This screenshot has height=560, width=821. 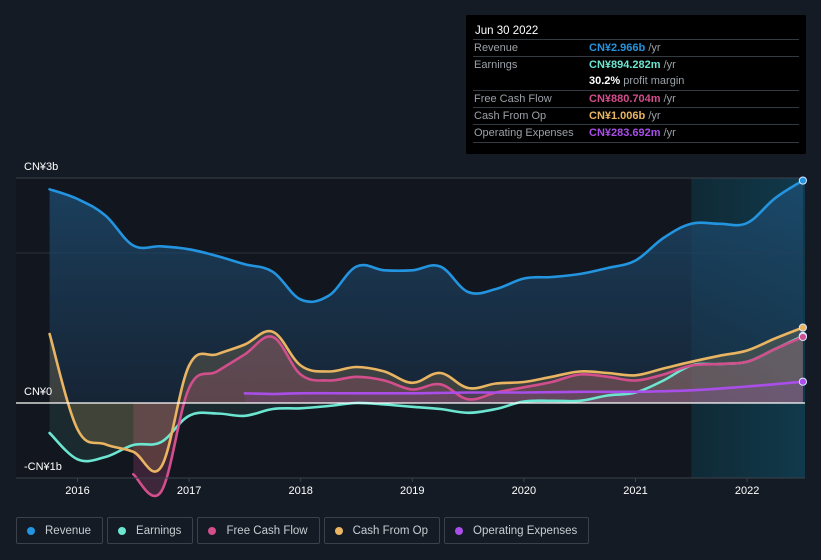 I want to click on tooltip-row: Cash From Op CN¥1.006b /yr, so click(x=636, y=116).